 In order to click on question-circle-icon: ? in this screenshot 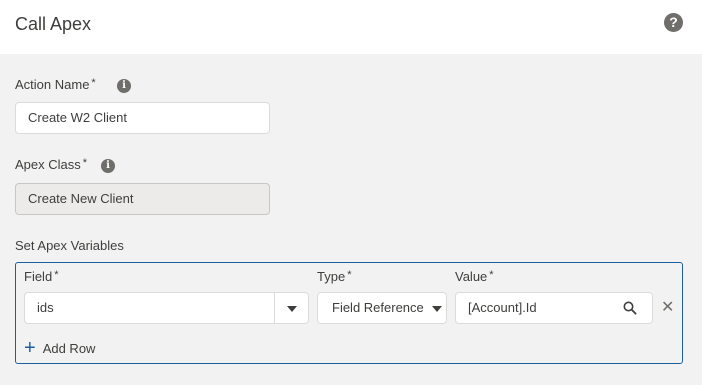, I will do `click(673, 22)`.